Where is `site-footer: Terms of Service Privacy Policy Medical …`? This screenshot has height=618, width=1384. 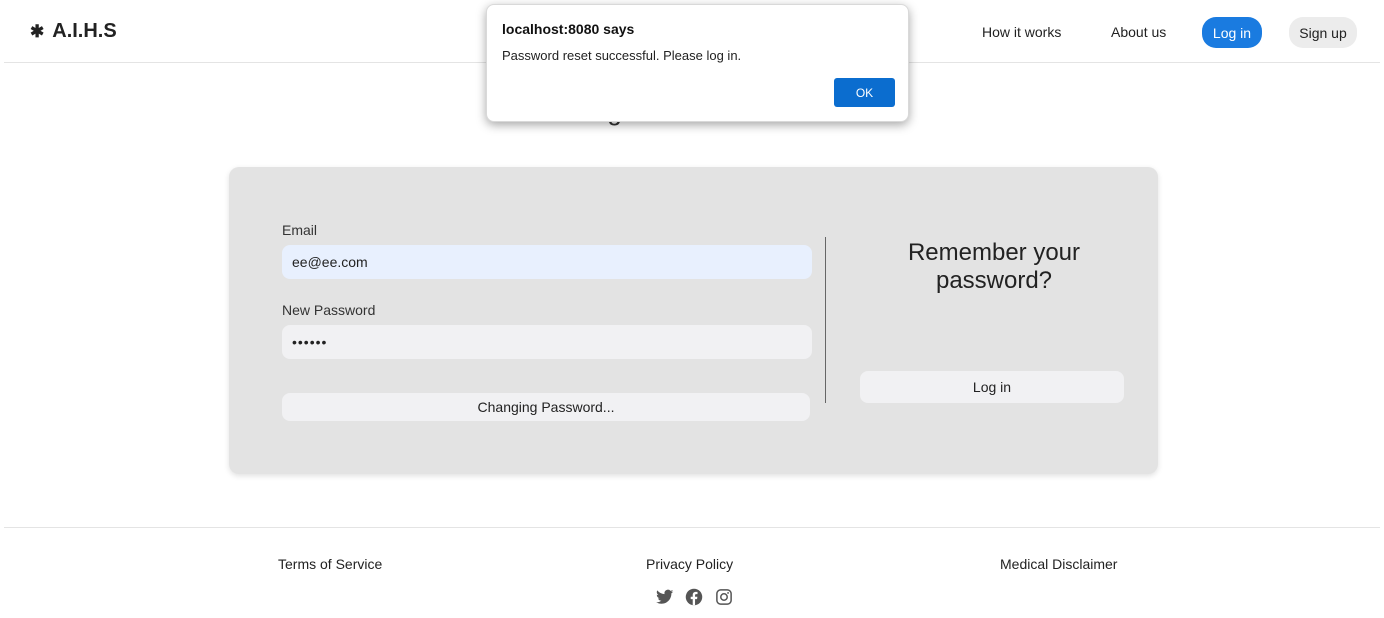
site-footer: Terms of Service Privacy Policy Medical … is located at coordinates (692, 572).